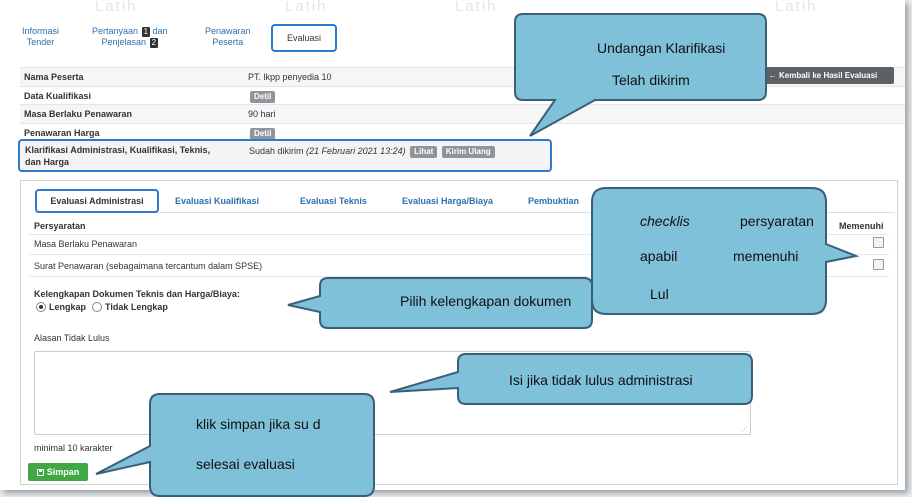  Describe the element at coordinates (97, 307) in the screenshot. I see `radio-tidak-lengkap` at that location.